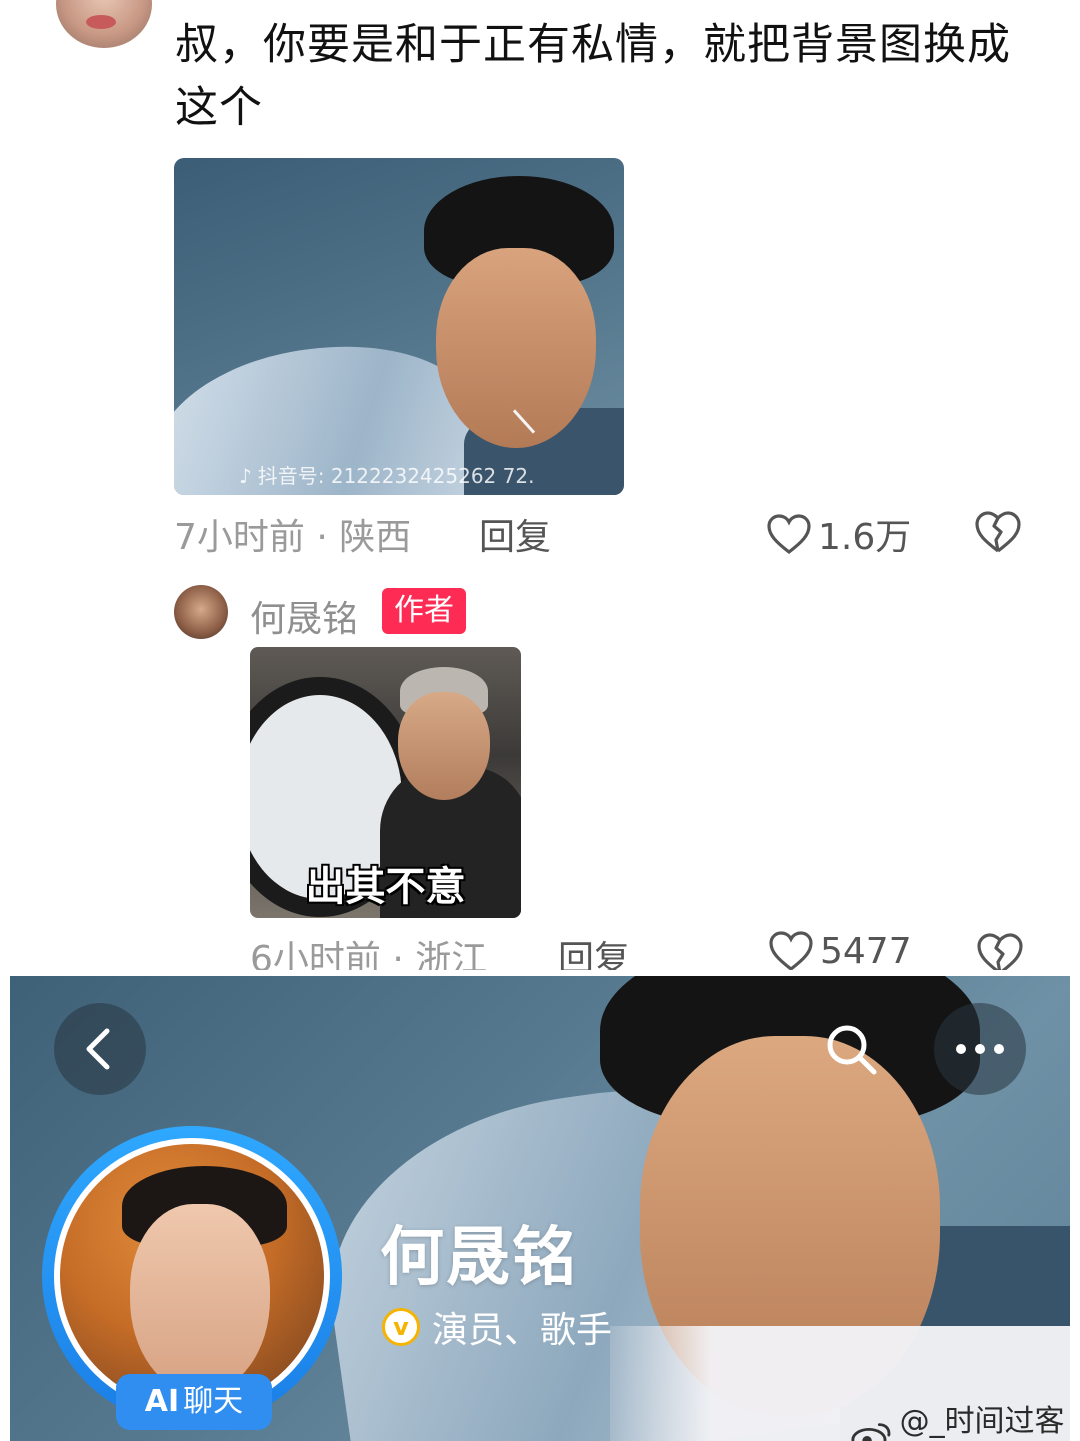  I want to click on author-name: 何晟铭, so click(304, 616).